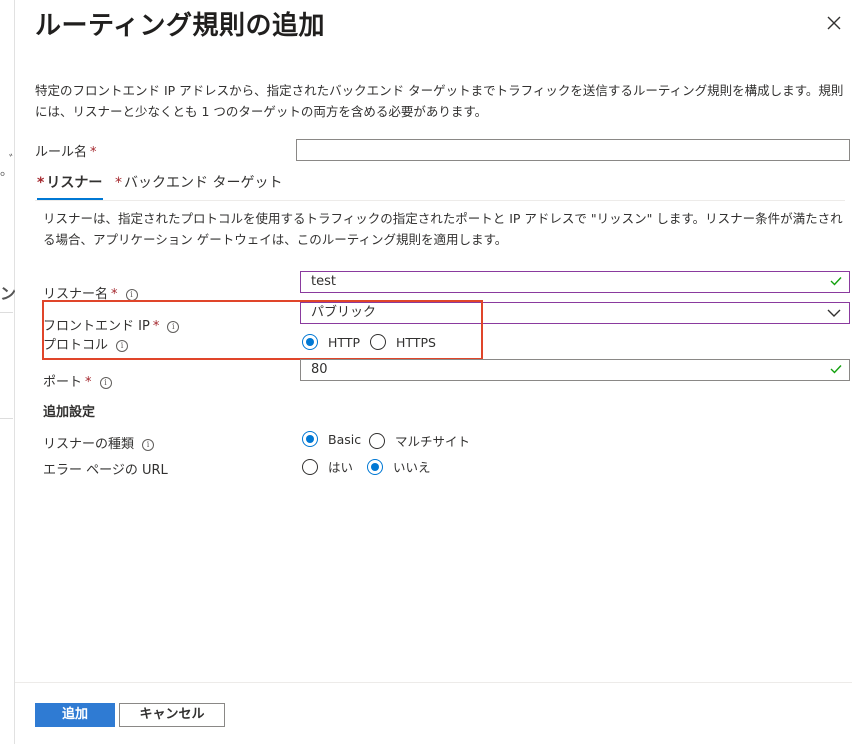 This screenshot has width=852, height=744. What do you see at coordinates (99, 442) in the screenshot?
I see `listener-type-label: リスナーの種類 i` at bounding box center [99, 442].